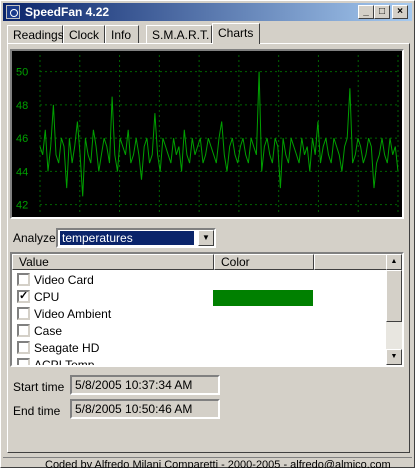 The image size is (415, 468). What do you see at coordinates (22, 139) in the screenshot?
I see `y-tick-label: 46` at bounding box center [22, 139].